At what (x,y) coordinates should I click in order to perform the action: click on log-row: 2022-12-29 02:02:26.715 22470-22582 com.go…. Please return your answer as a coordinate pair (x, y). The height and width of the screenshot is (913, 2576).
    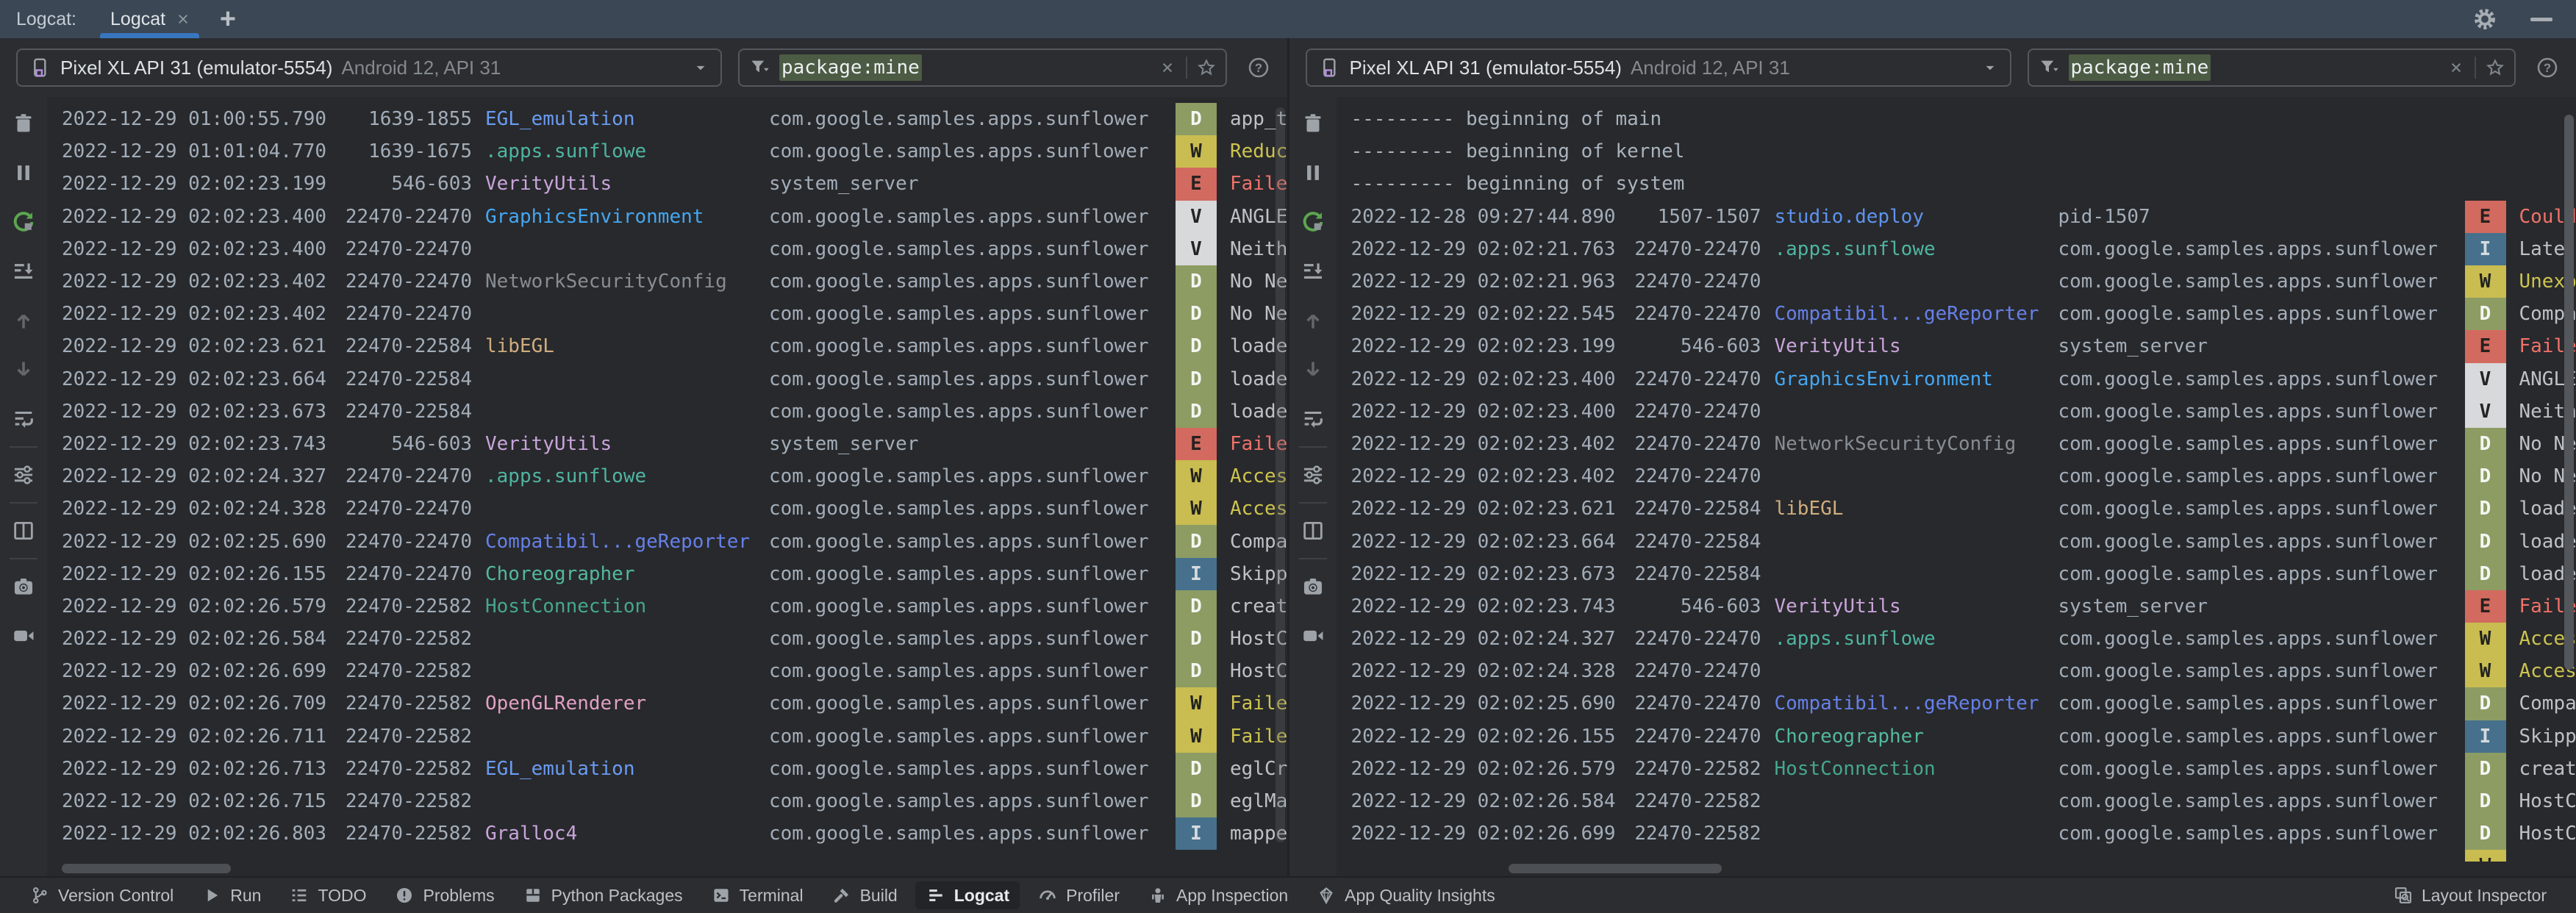
    Looking at the image, I should click on (667, 801).